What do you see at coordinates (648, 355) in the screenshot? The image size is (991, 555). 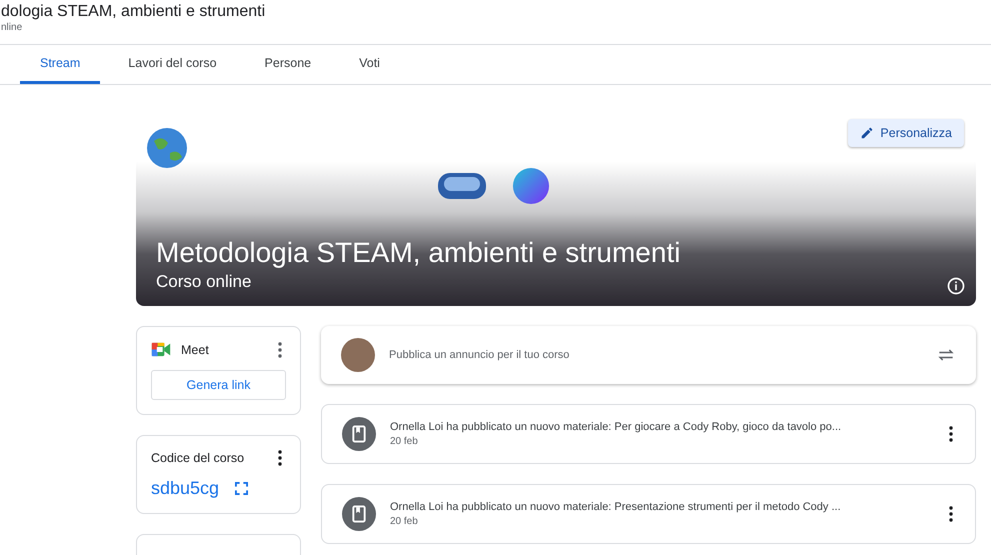 I see `announcement-bar: Pubblica un annuncio per il tuo corso` at bounding box center [648, 355].